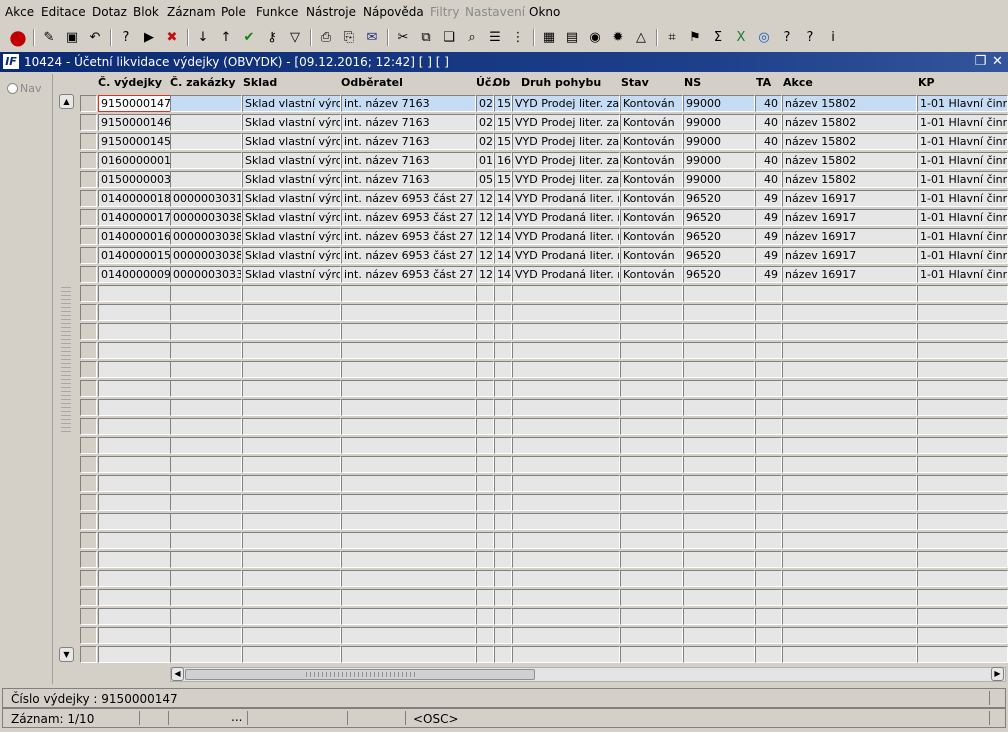  What do you see at coordinates (408, 236) in the screenshot?
I see `table-cell: int. název 6953 část 27` at bounding box center [408, 236].